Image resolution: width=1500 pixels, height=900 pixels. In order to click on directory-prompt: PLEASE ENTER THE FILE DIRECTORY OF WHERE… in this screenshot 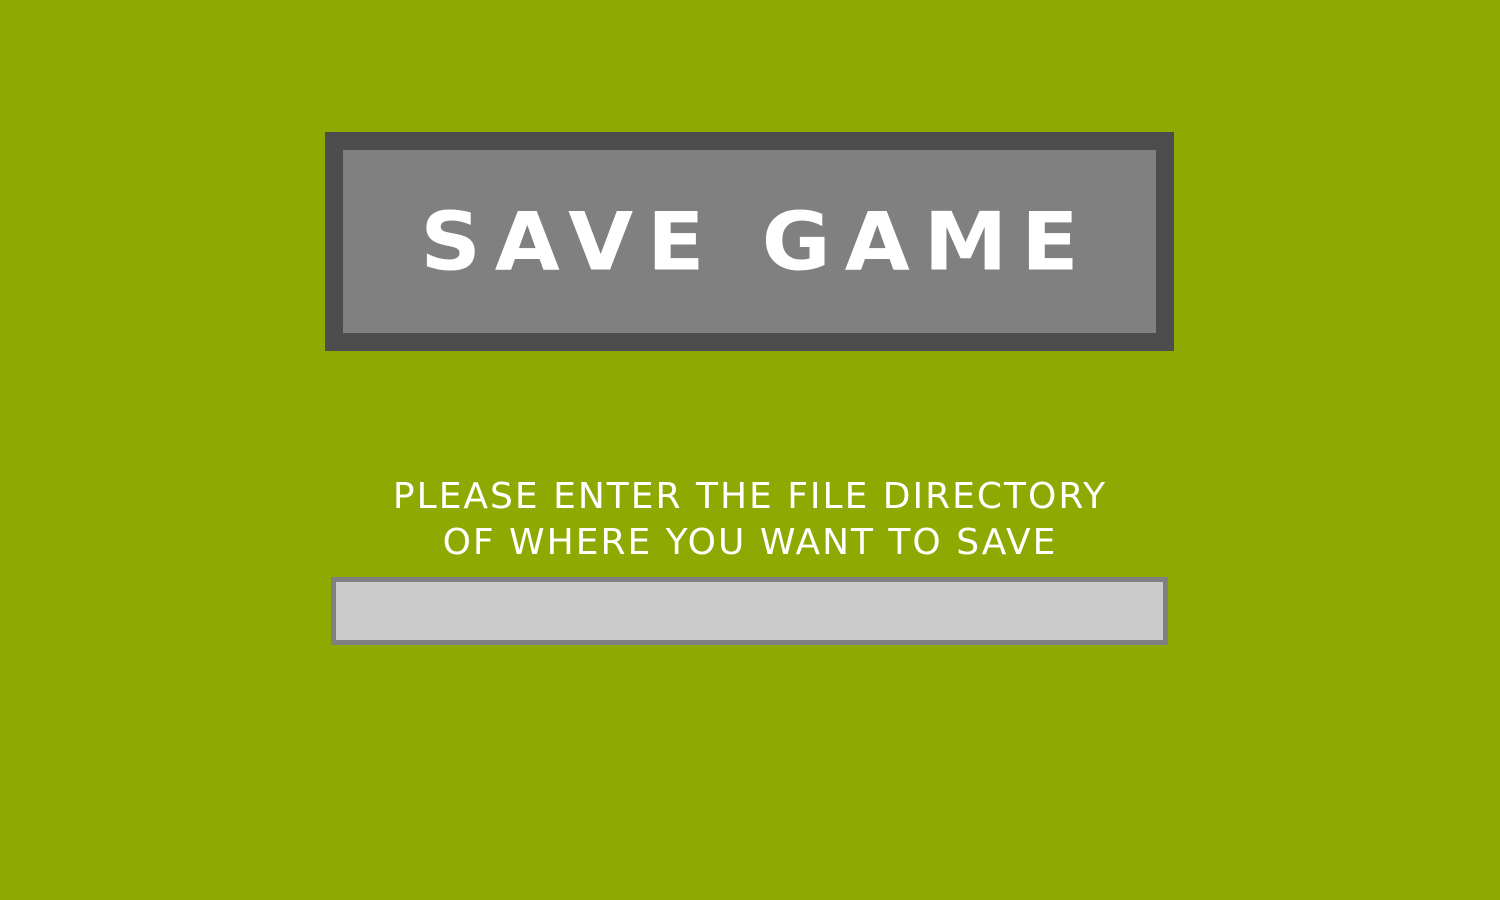, I will do `click(750, 520)`.